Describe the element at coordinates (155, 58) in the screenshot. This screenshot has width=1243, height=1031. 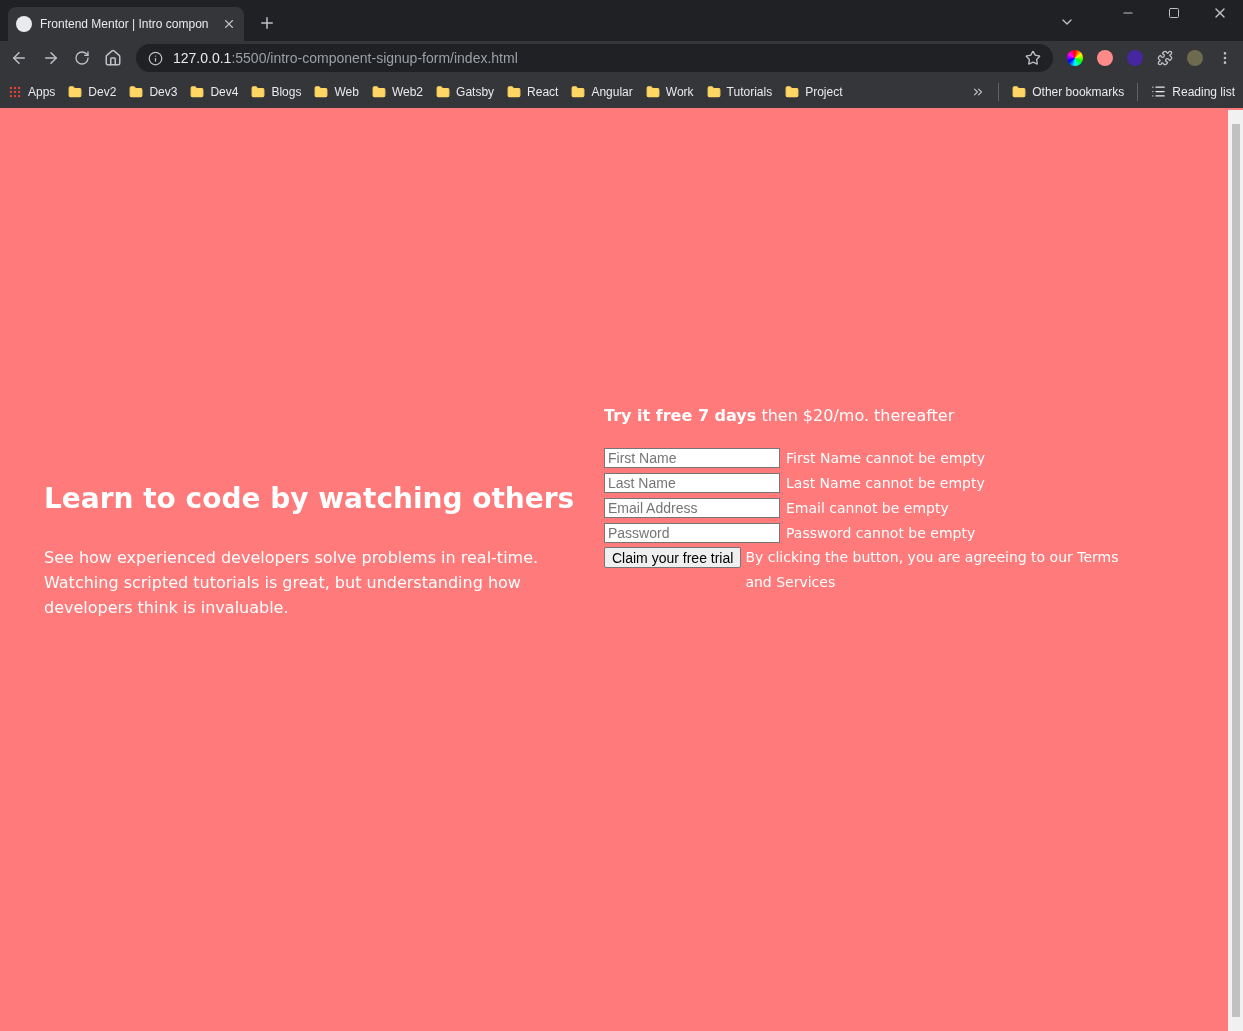
I see `info-icon` at that location.